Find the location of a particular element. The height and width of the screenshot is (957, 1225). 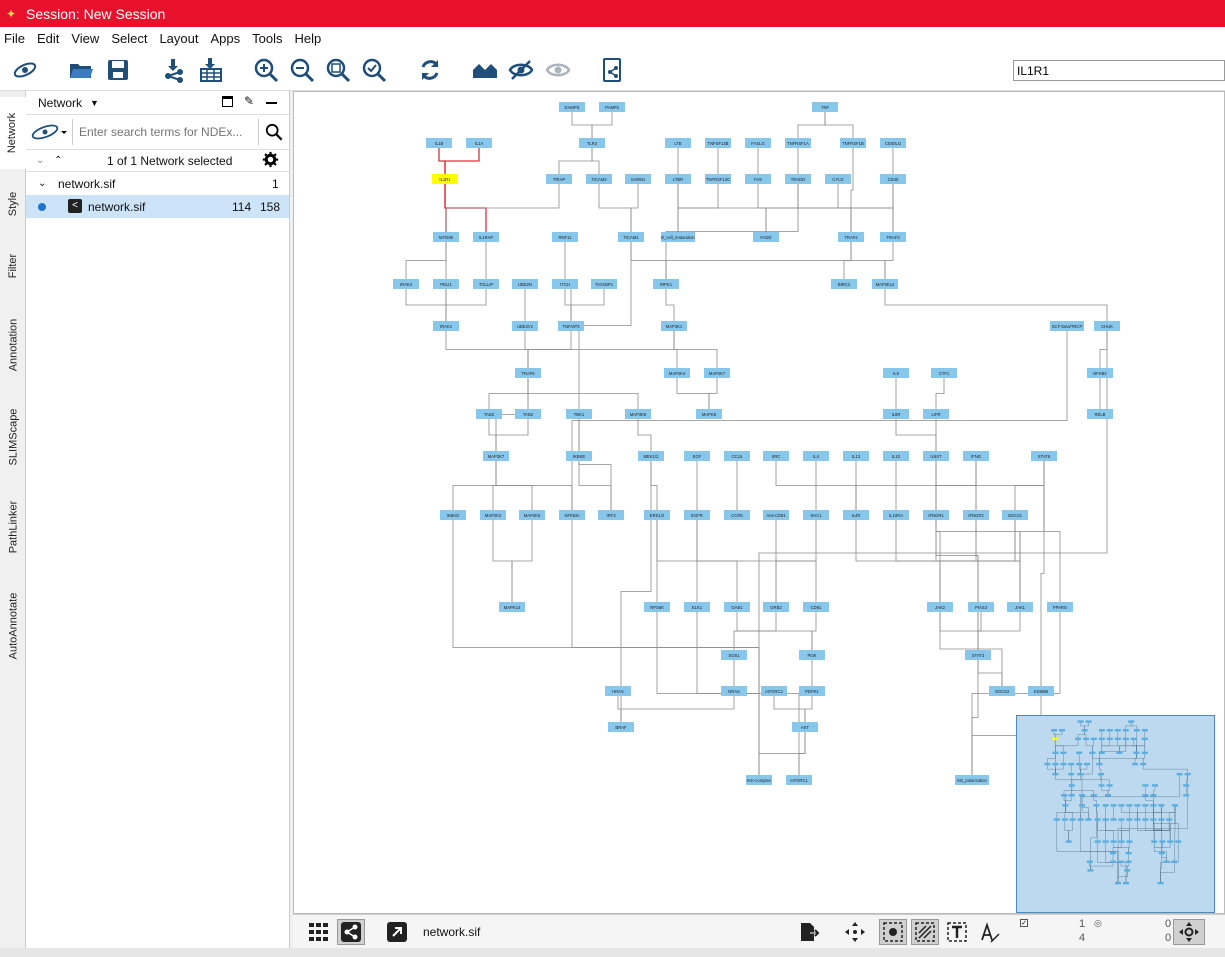

network-node: IL6 is located at coordinates (896, 373).